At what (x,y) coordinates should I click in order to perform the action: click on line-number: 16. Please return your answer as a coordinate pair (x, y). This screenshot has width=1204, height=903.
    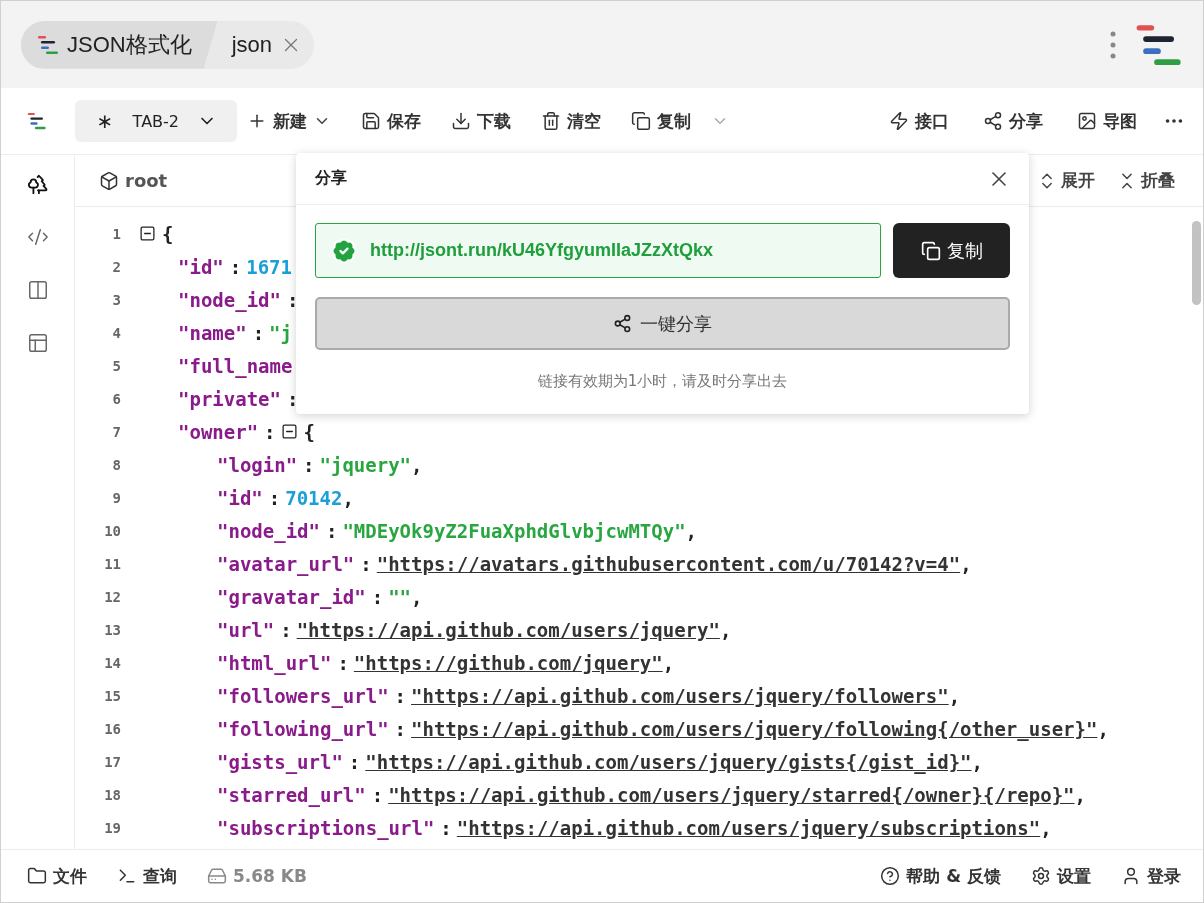
    Looking at the image, I should click on (112, 728).